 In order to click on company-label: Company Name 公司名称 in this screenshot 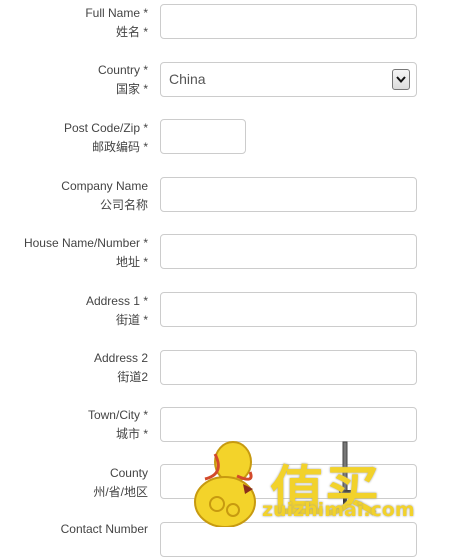, I will do `click(74, 196)`.